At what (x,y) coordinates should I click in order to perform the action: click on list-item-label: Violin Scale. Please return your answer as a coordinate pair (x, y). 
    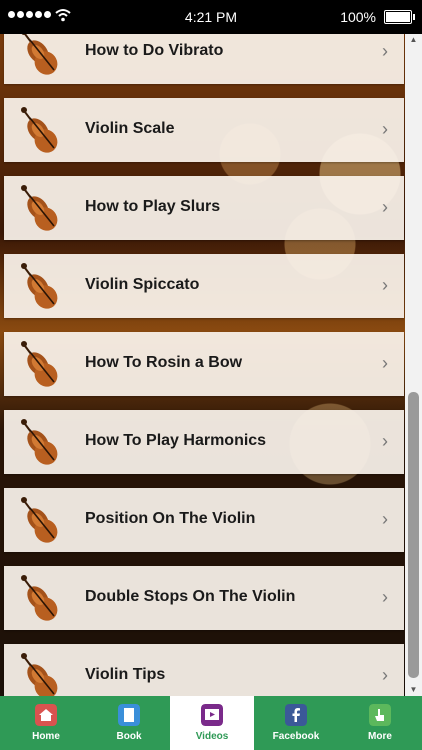
    Looking at the image, I should click on (130, 128).